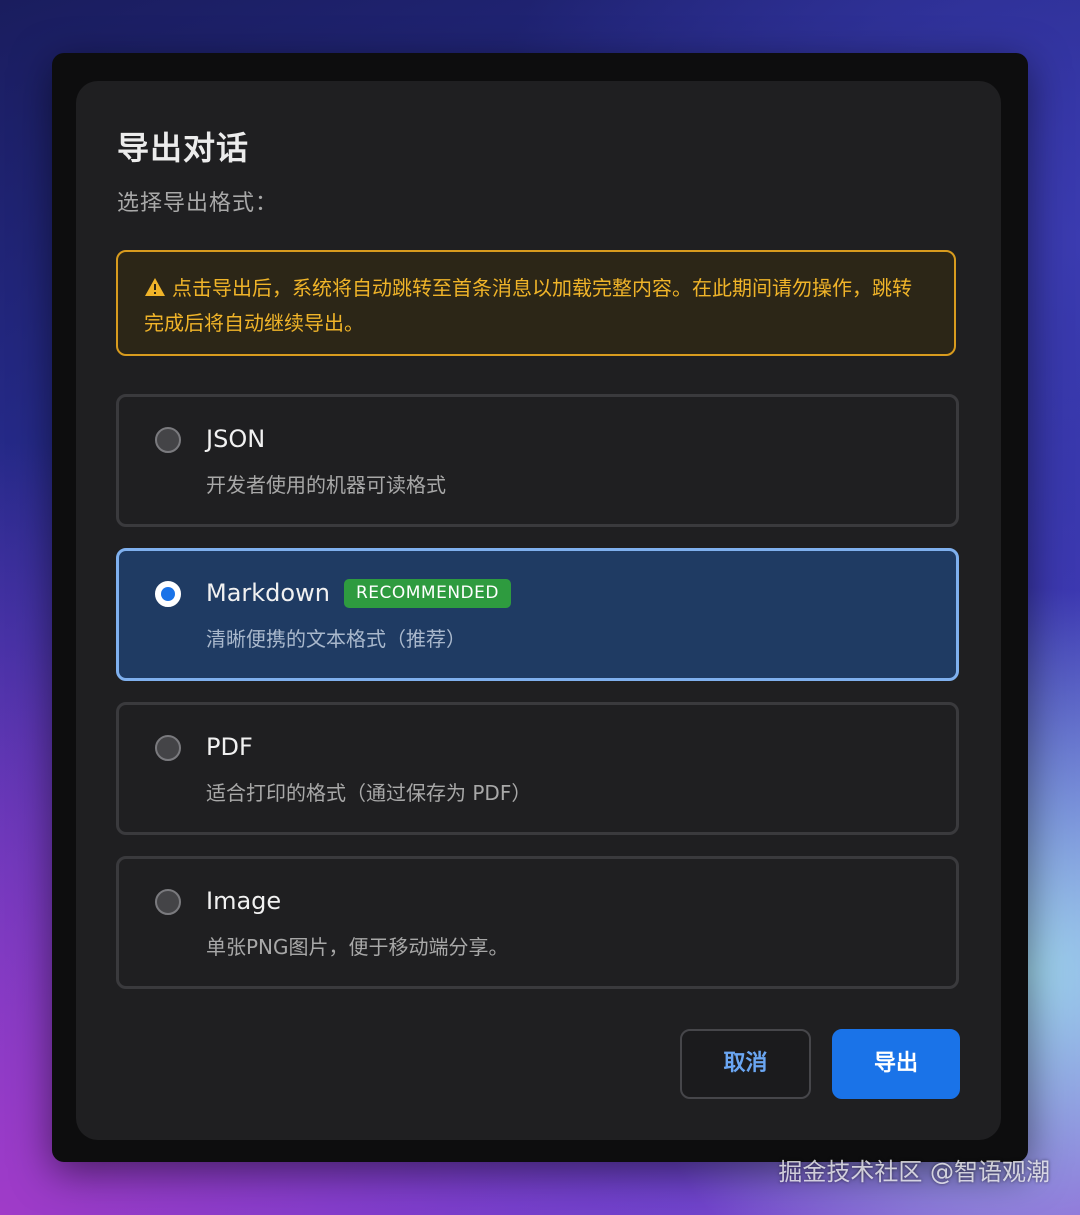 The width and height of the screenshot is (1080, 1215). What do you see at coordinates (168, 748) in the screenshot?
I see `radio-pdf` at bounding box center [168, 748].